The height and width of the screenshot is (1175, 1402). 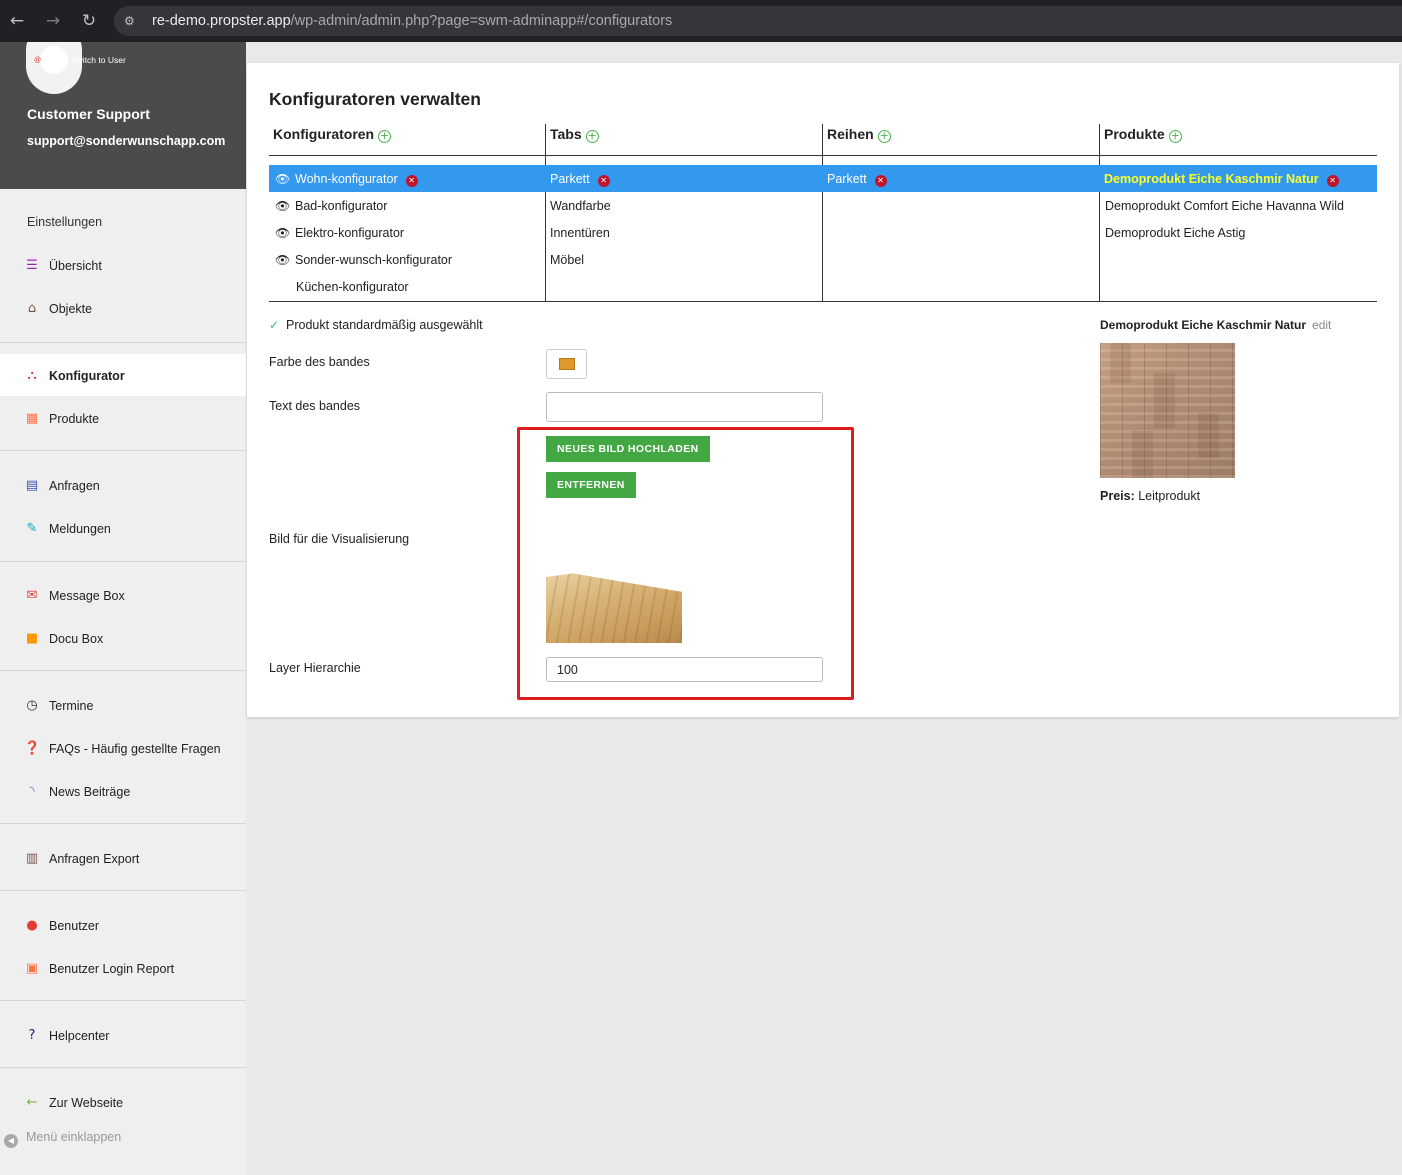 I want to click on sidebar-settings-link: Einstellungen, so click(x=64, y=222).